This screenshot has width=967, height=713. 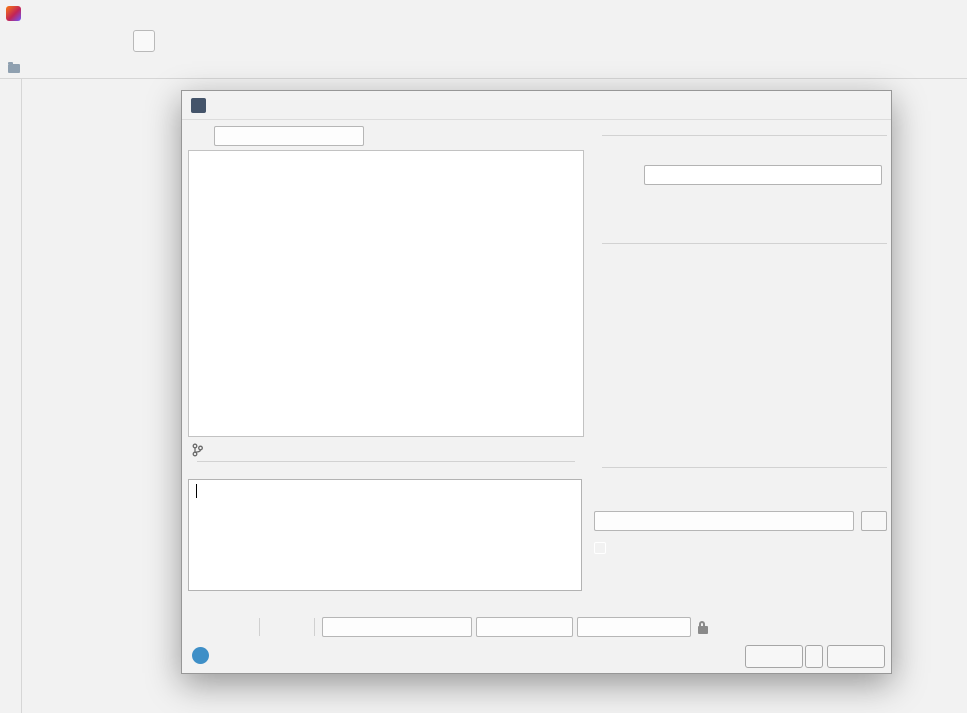 I want to click on navigation-bar, so click(x=483, y=68).